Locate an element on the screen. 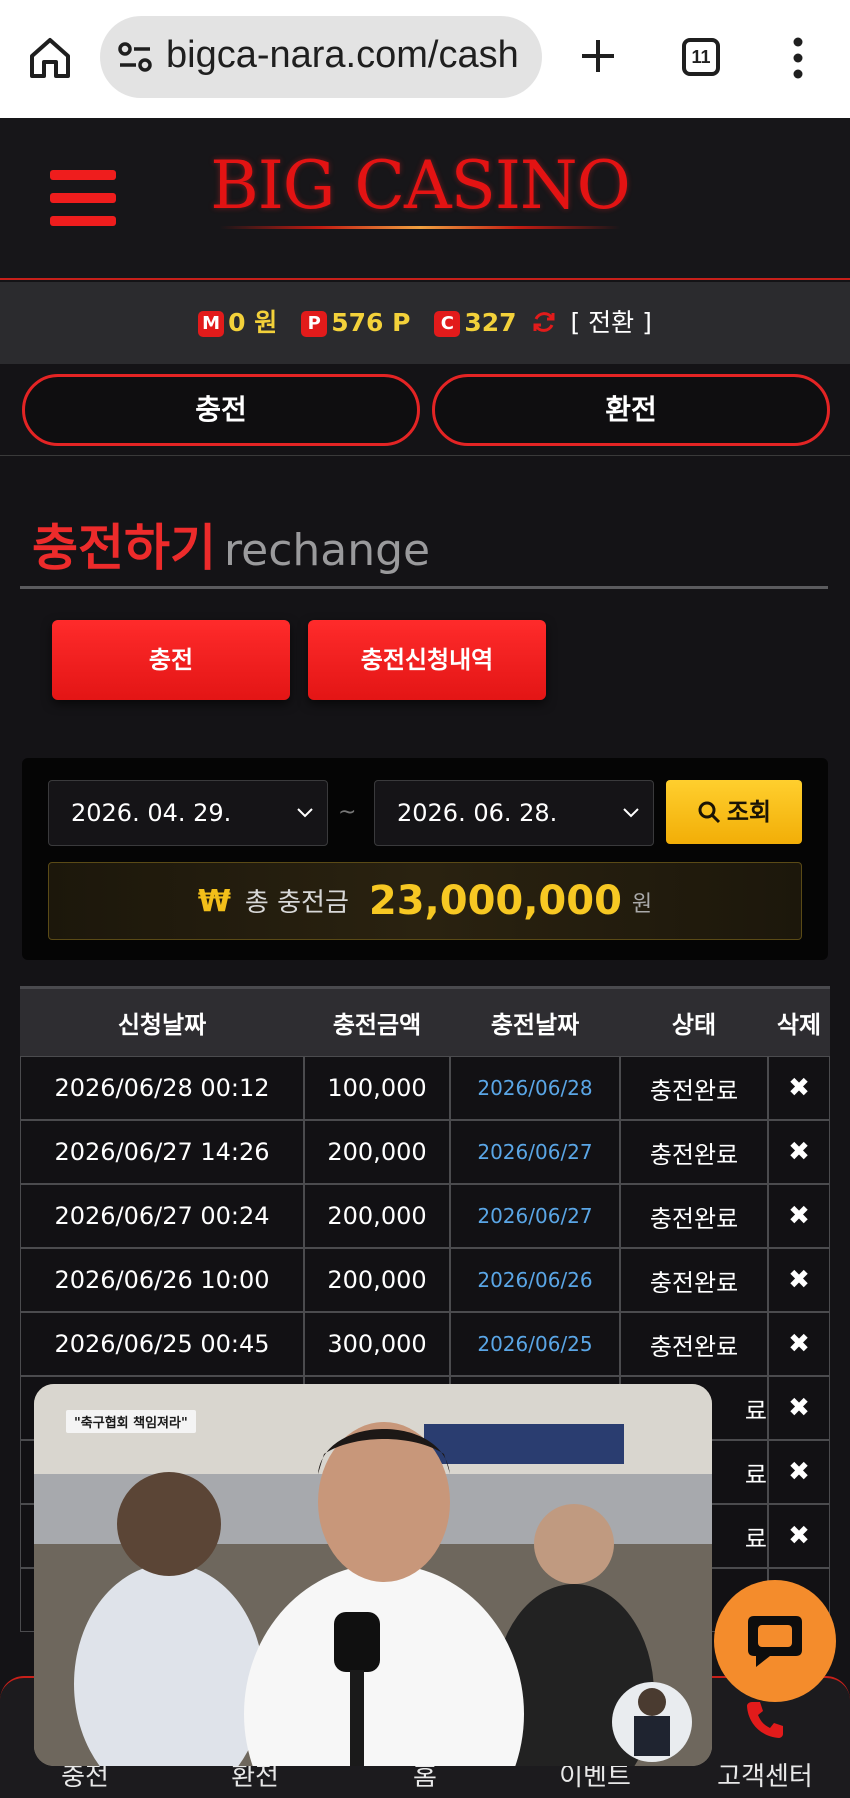 This screenshot has width=850, height=1798. request-date-cell: 2026/06/28 00:12 is located at coordinates (162, 1088).